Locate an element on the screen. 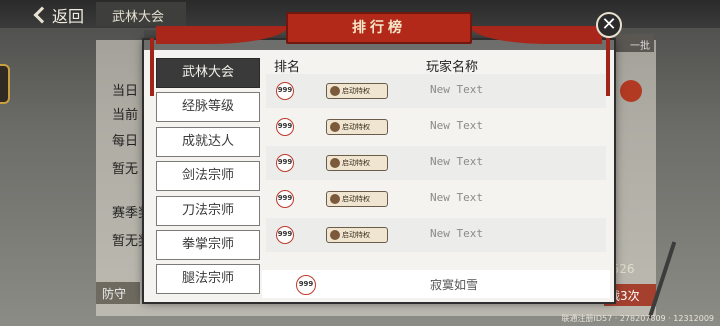 Image resolution: width=720 pixels, height=326 pixels. back-button: 返回 is located at coordinates (58, 15).